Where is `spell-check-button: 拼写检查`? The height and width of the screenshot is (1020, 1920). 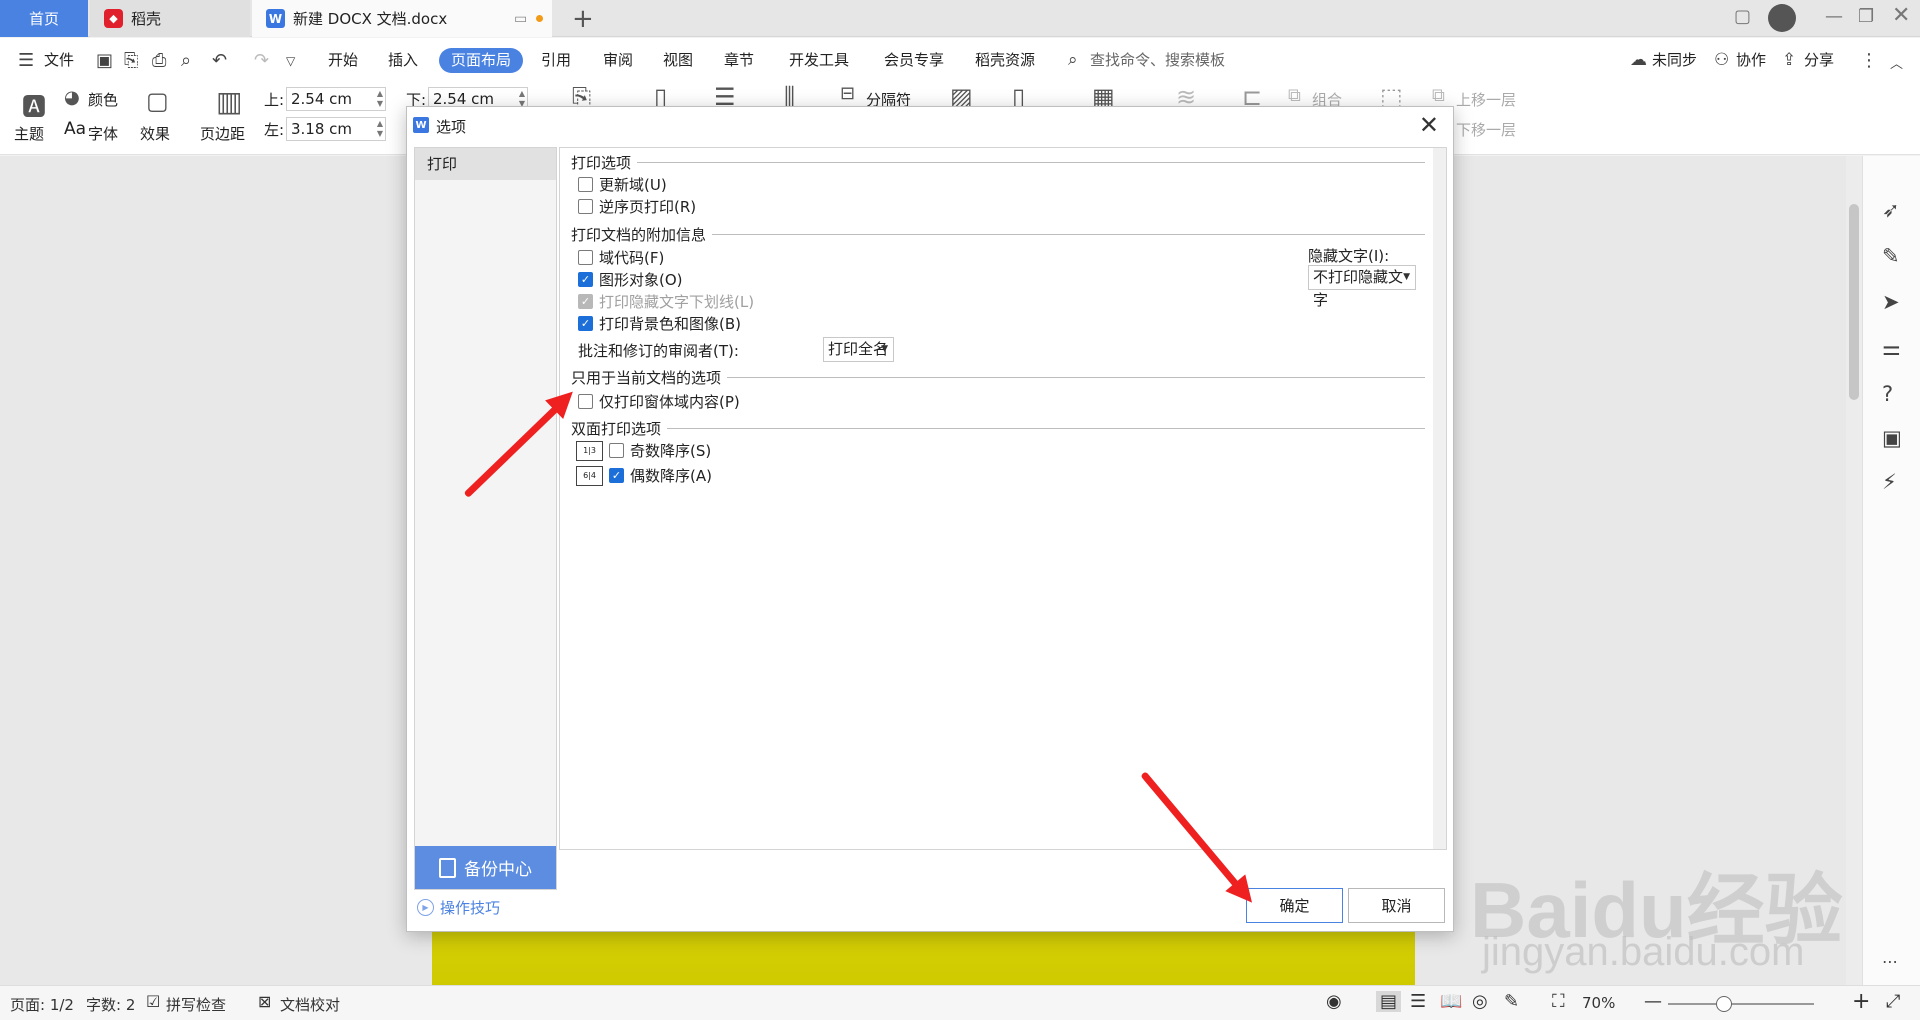
spell-check-button: 拼写检查 is located at coordinates (196, 1004).